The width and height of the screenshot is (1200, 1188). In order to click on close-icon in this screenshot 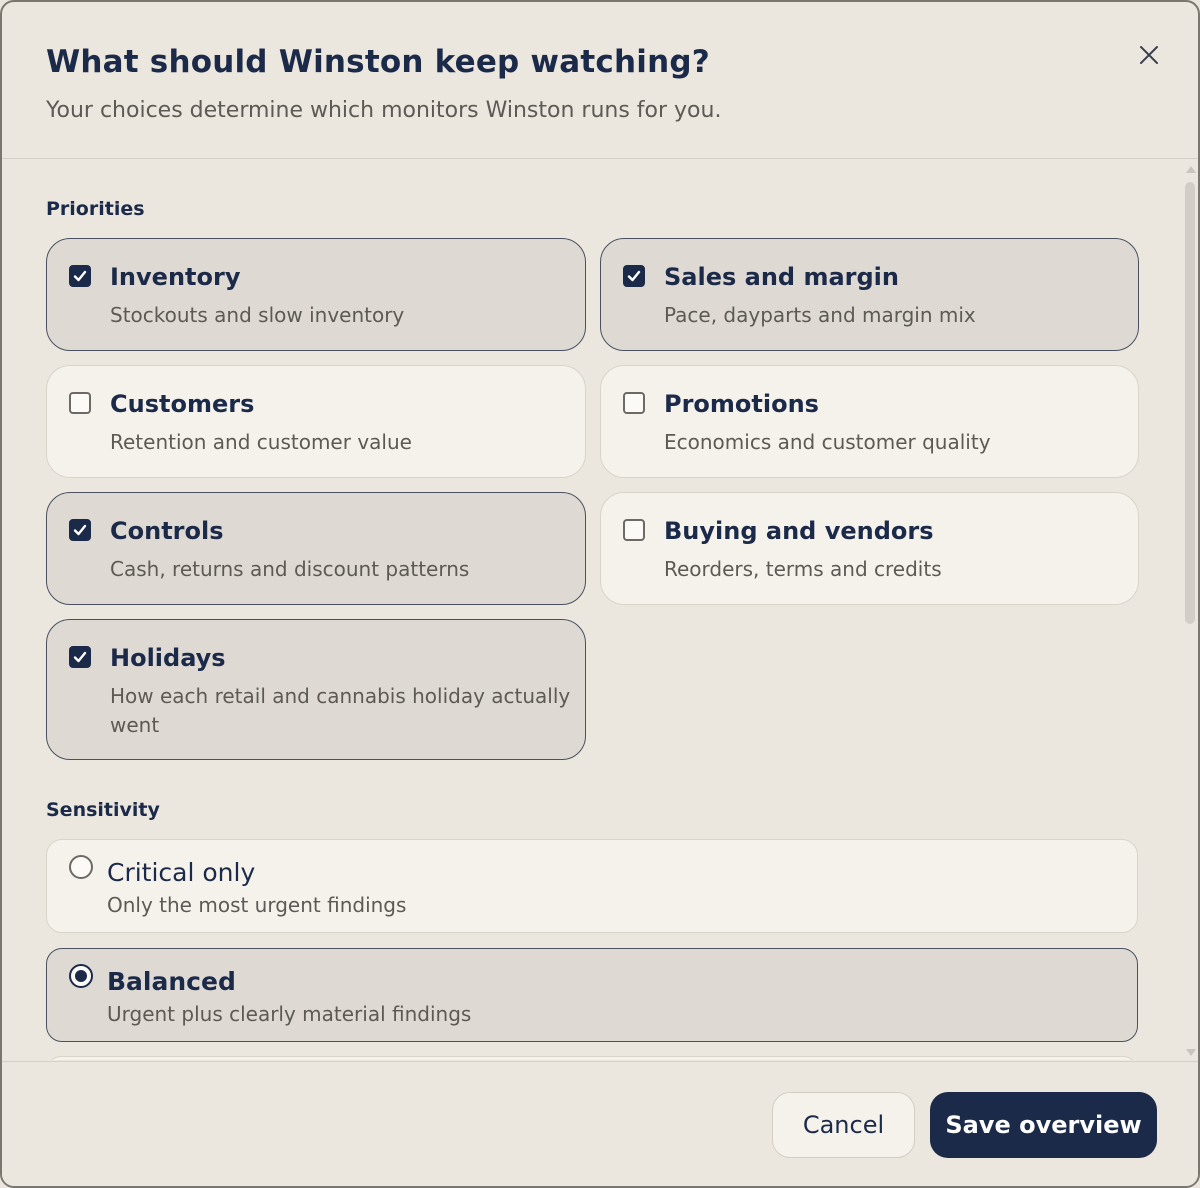, I will do `click(1149, 55)`.